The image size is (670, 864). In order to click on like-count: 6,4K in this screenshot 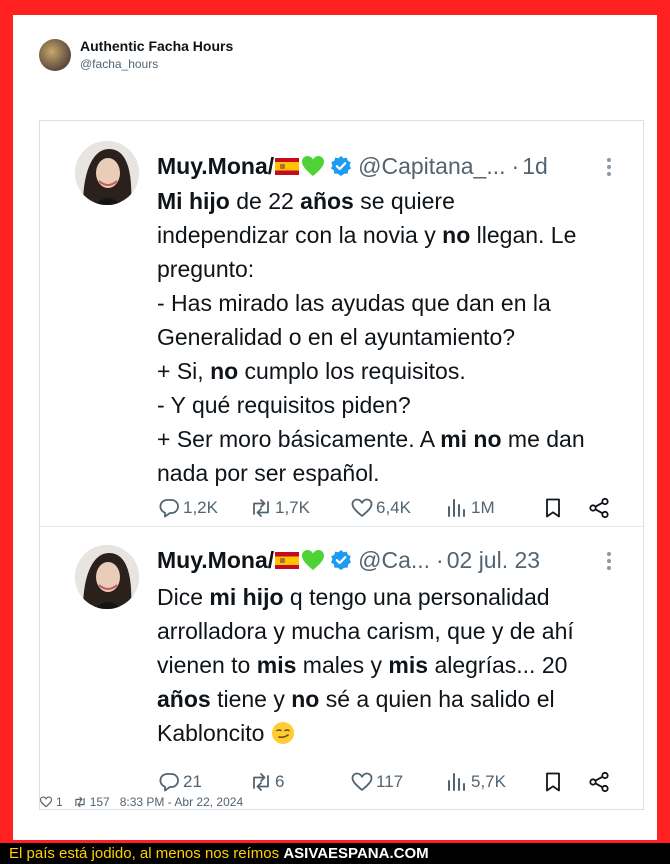, I will do `click(393, 507)`.